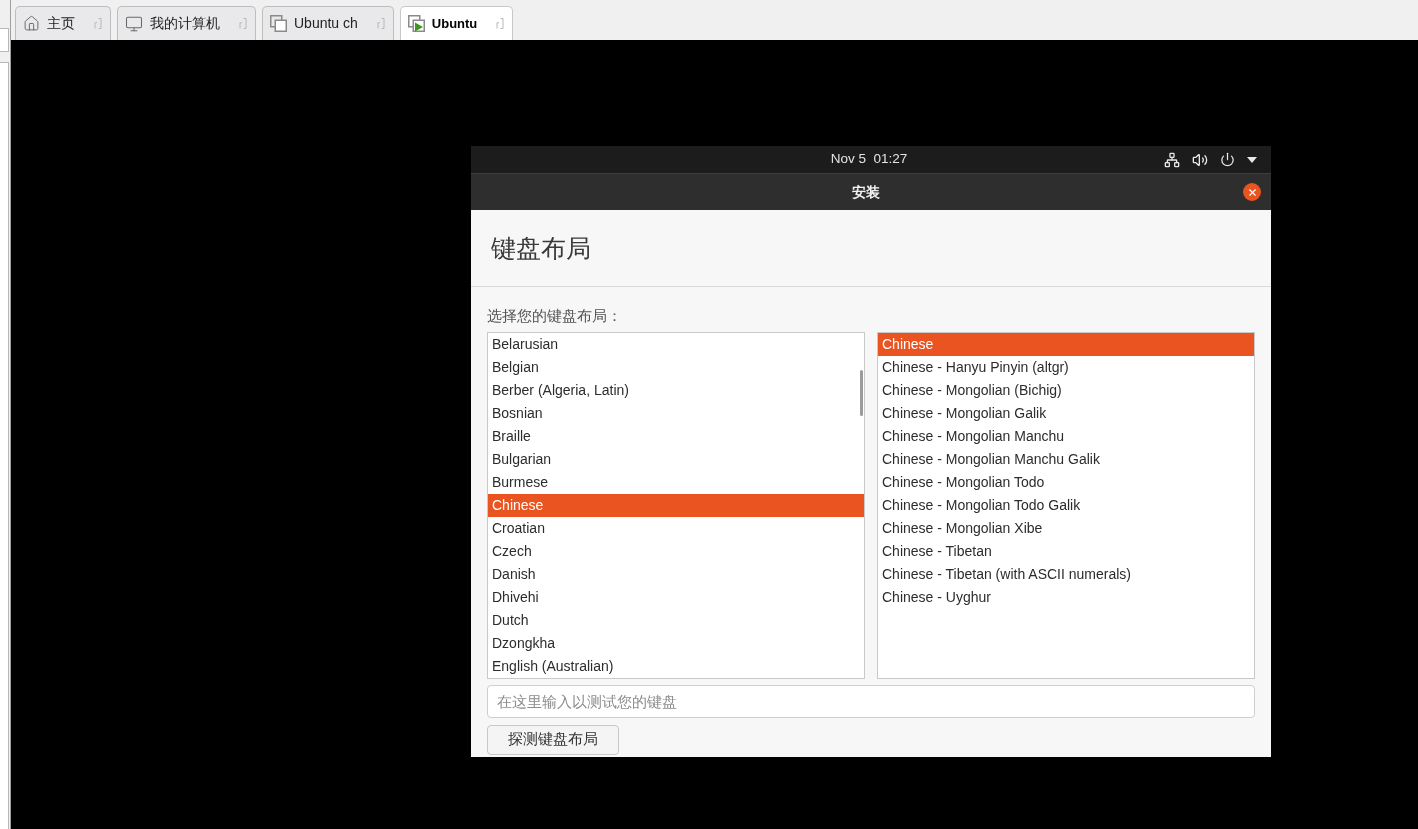 The width and height of the screenshot is (1418, 829). Describe the element at coordinates (134, 23) in the screenshot. I see `monitor-icon` at that location.